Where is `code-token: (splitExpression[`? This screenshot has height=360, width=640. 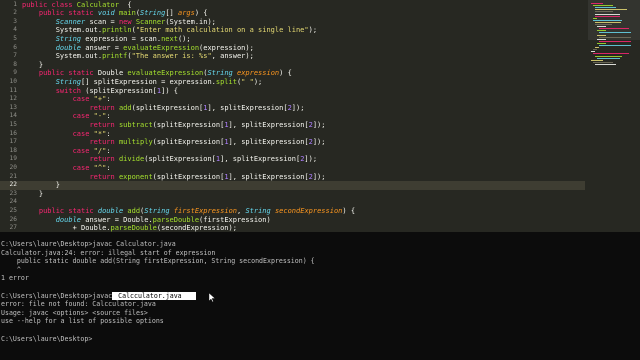 code-token: (splitExpression[ is located at coordinates (121, 90).